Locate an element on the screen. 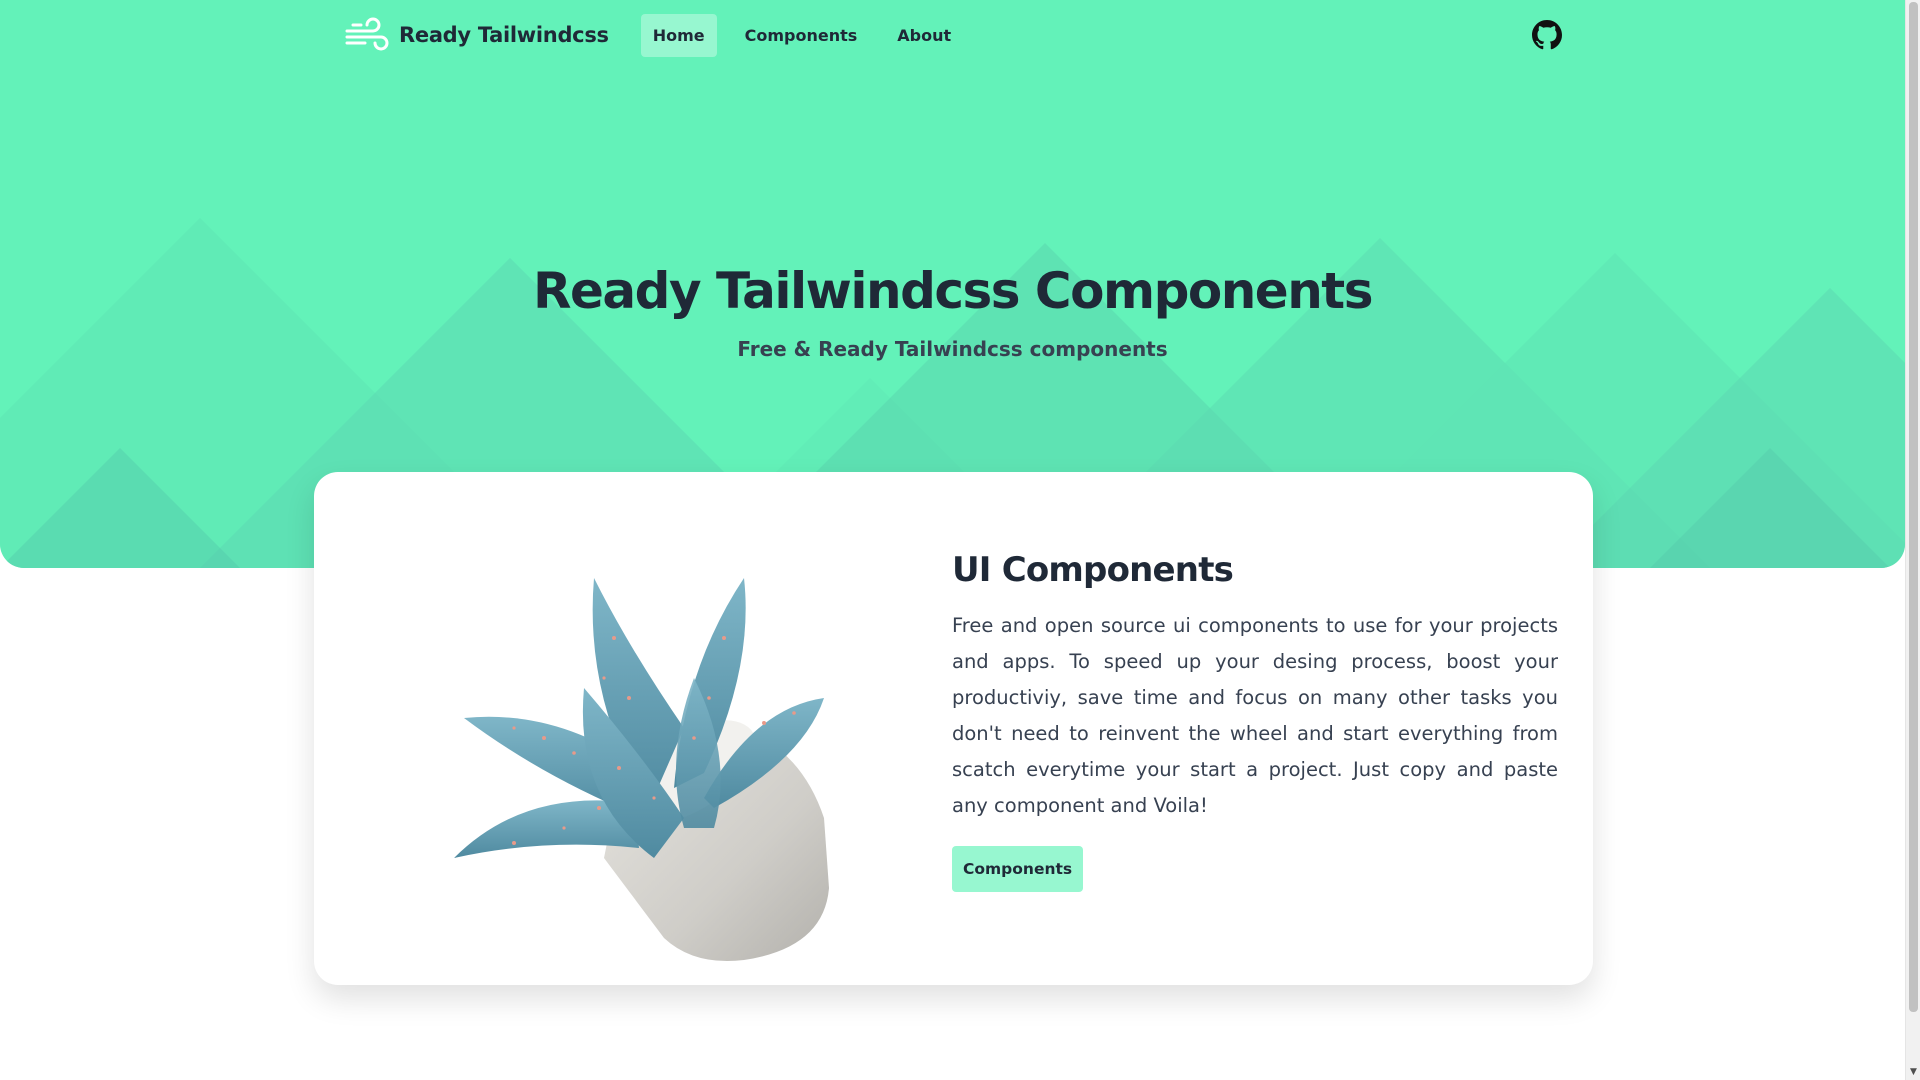  wind-logo-icon is located at coordinates (367, 34).